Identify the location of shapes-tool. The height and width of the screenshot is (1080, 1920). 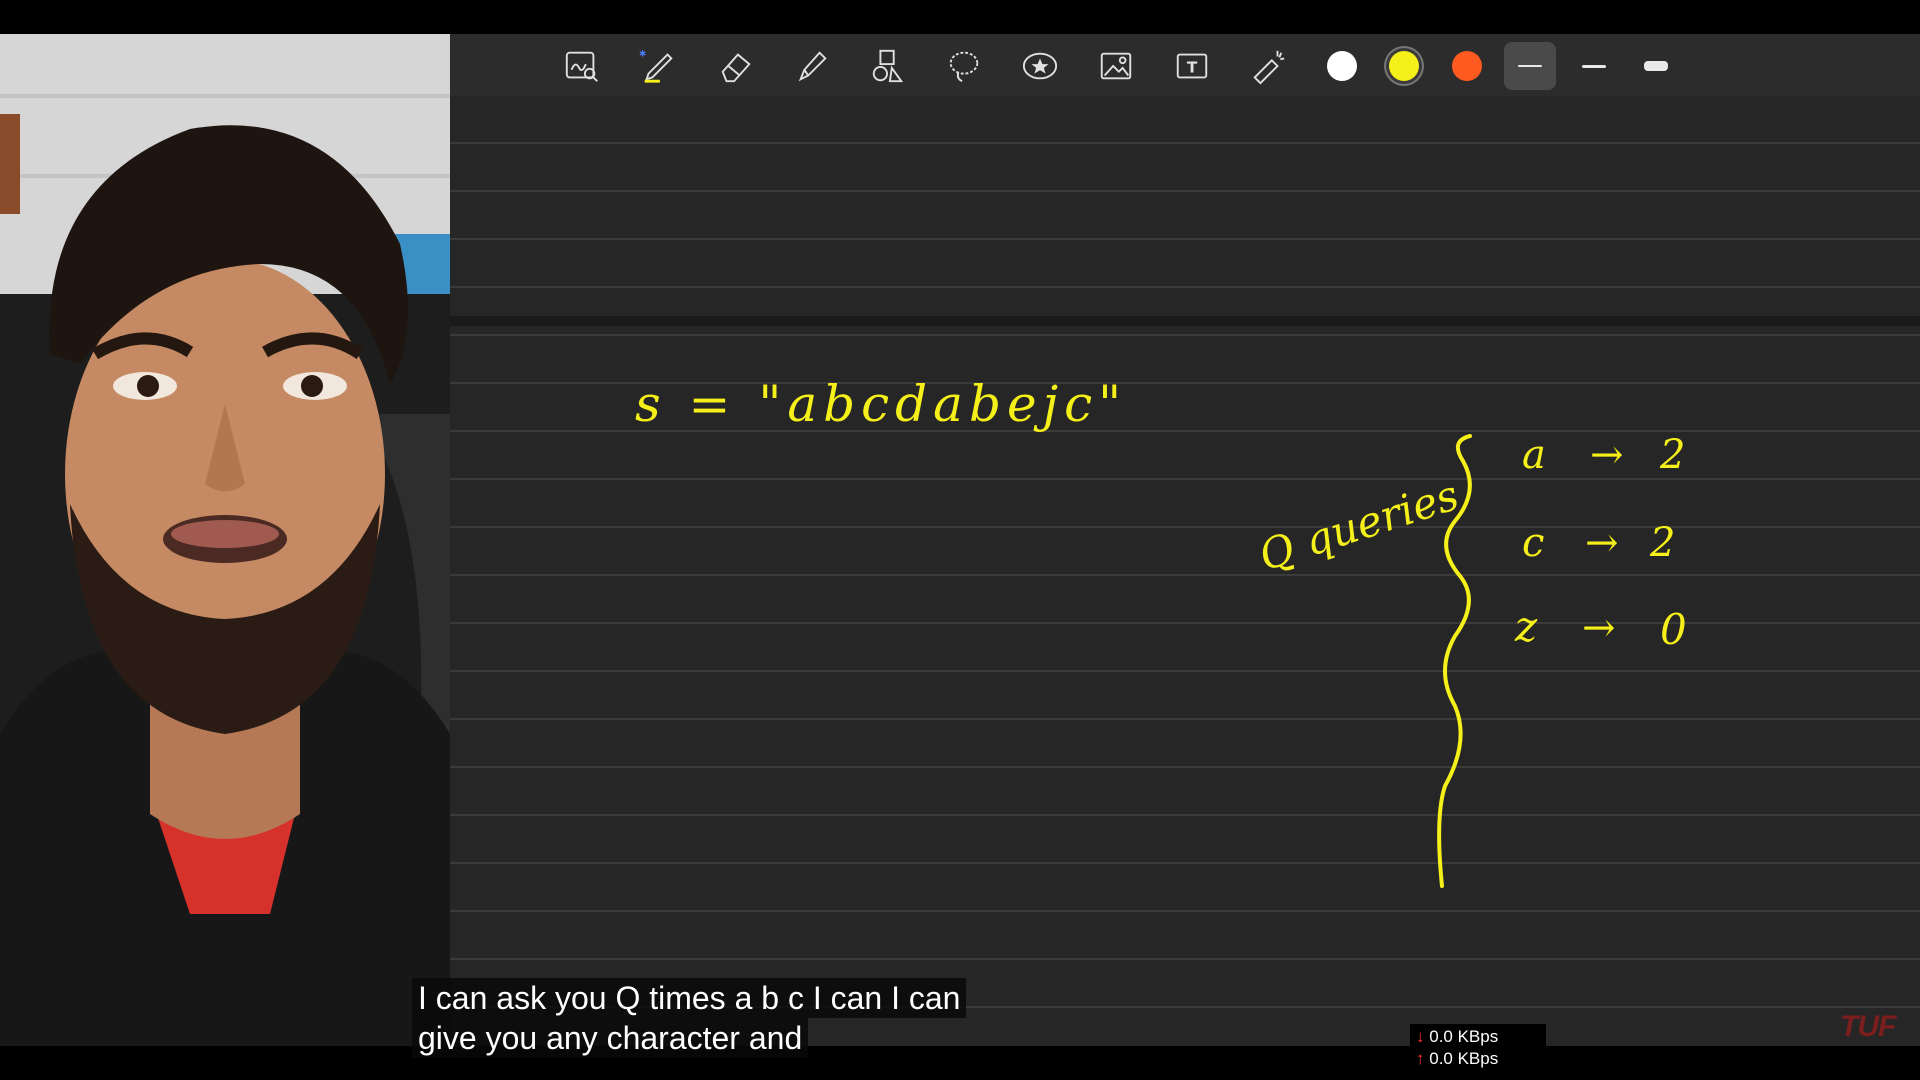
(888, 66).